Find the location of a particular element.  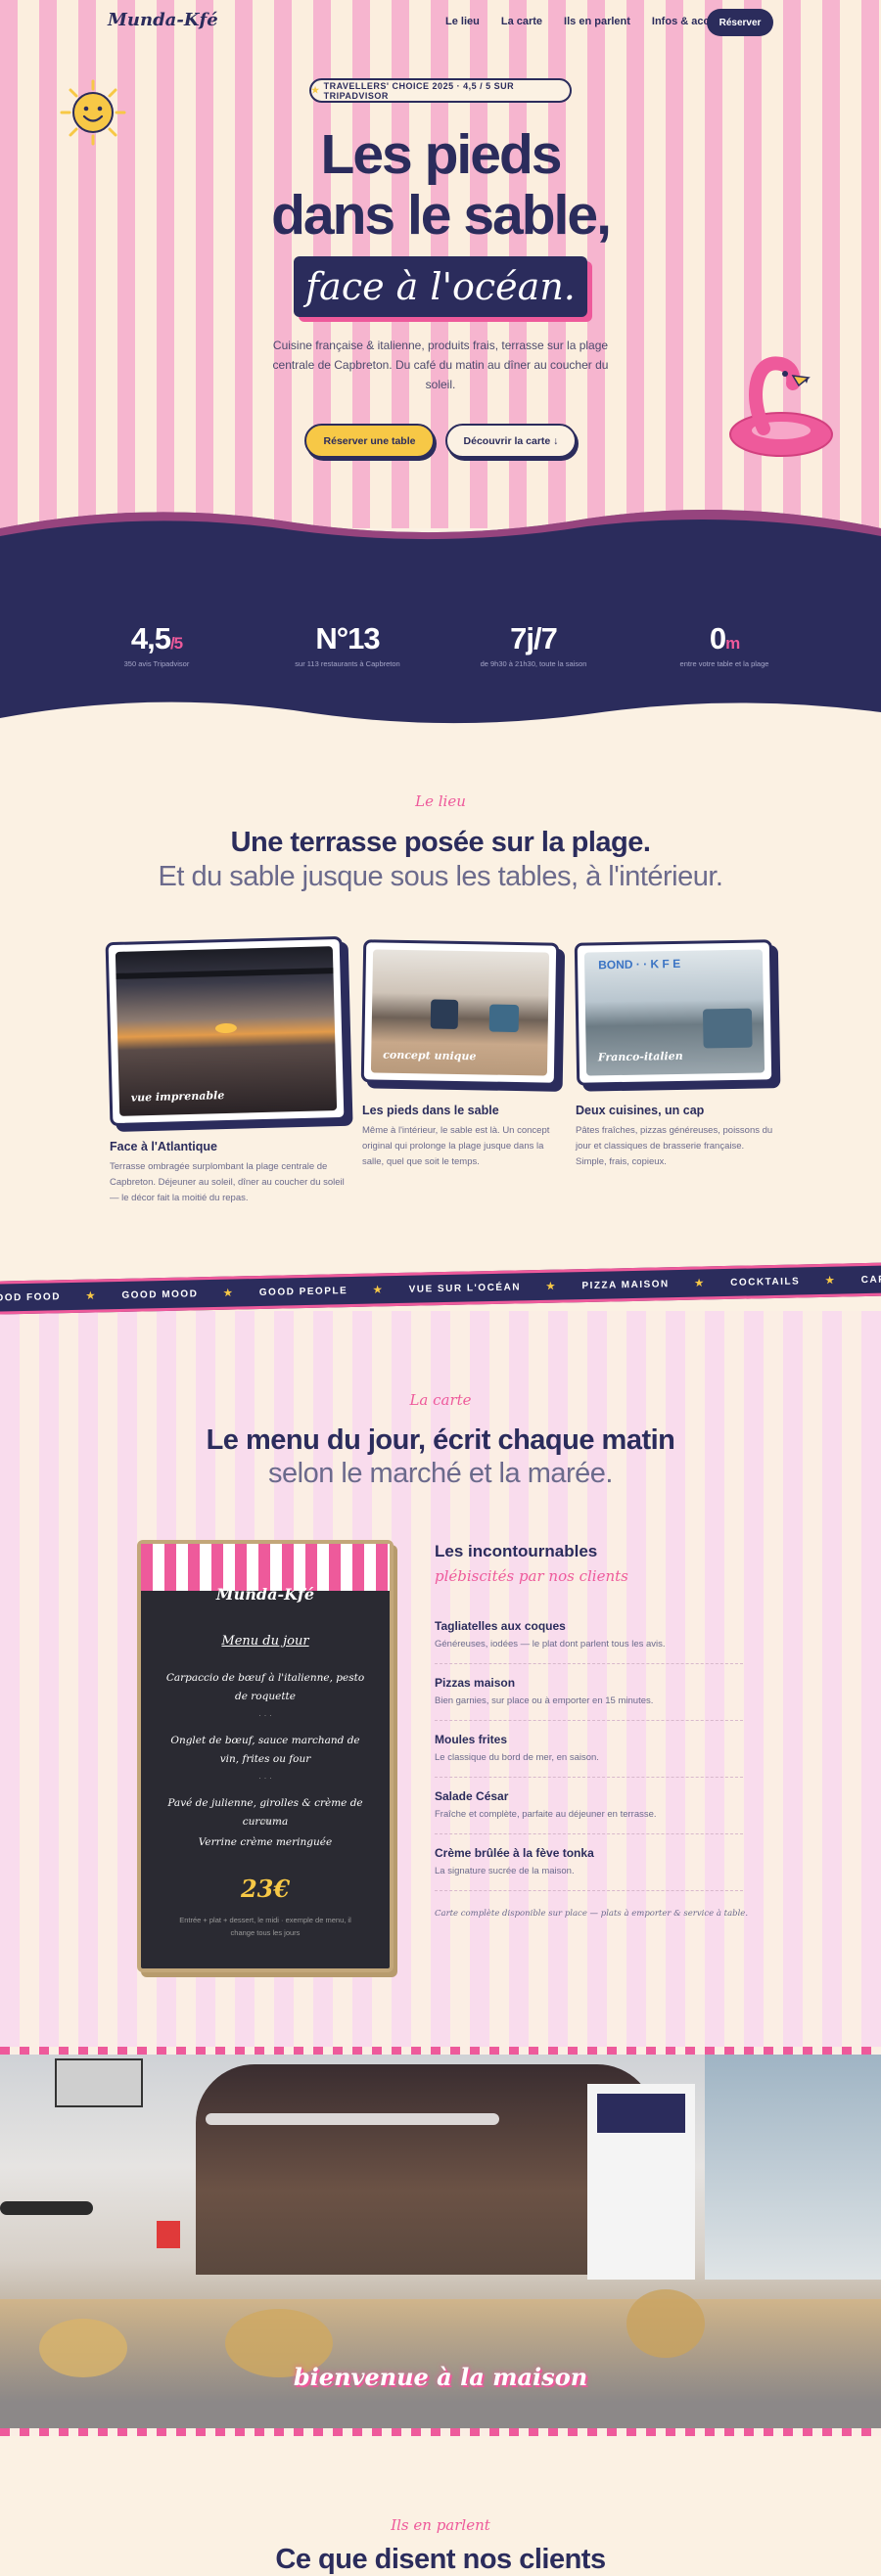

stat-label: entre votre table et la plage is located at coordinates (724, 663).